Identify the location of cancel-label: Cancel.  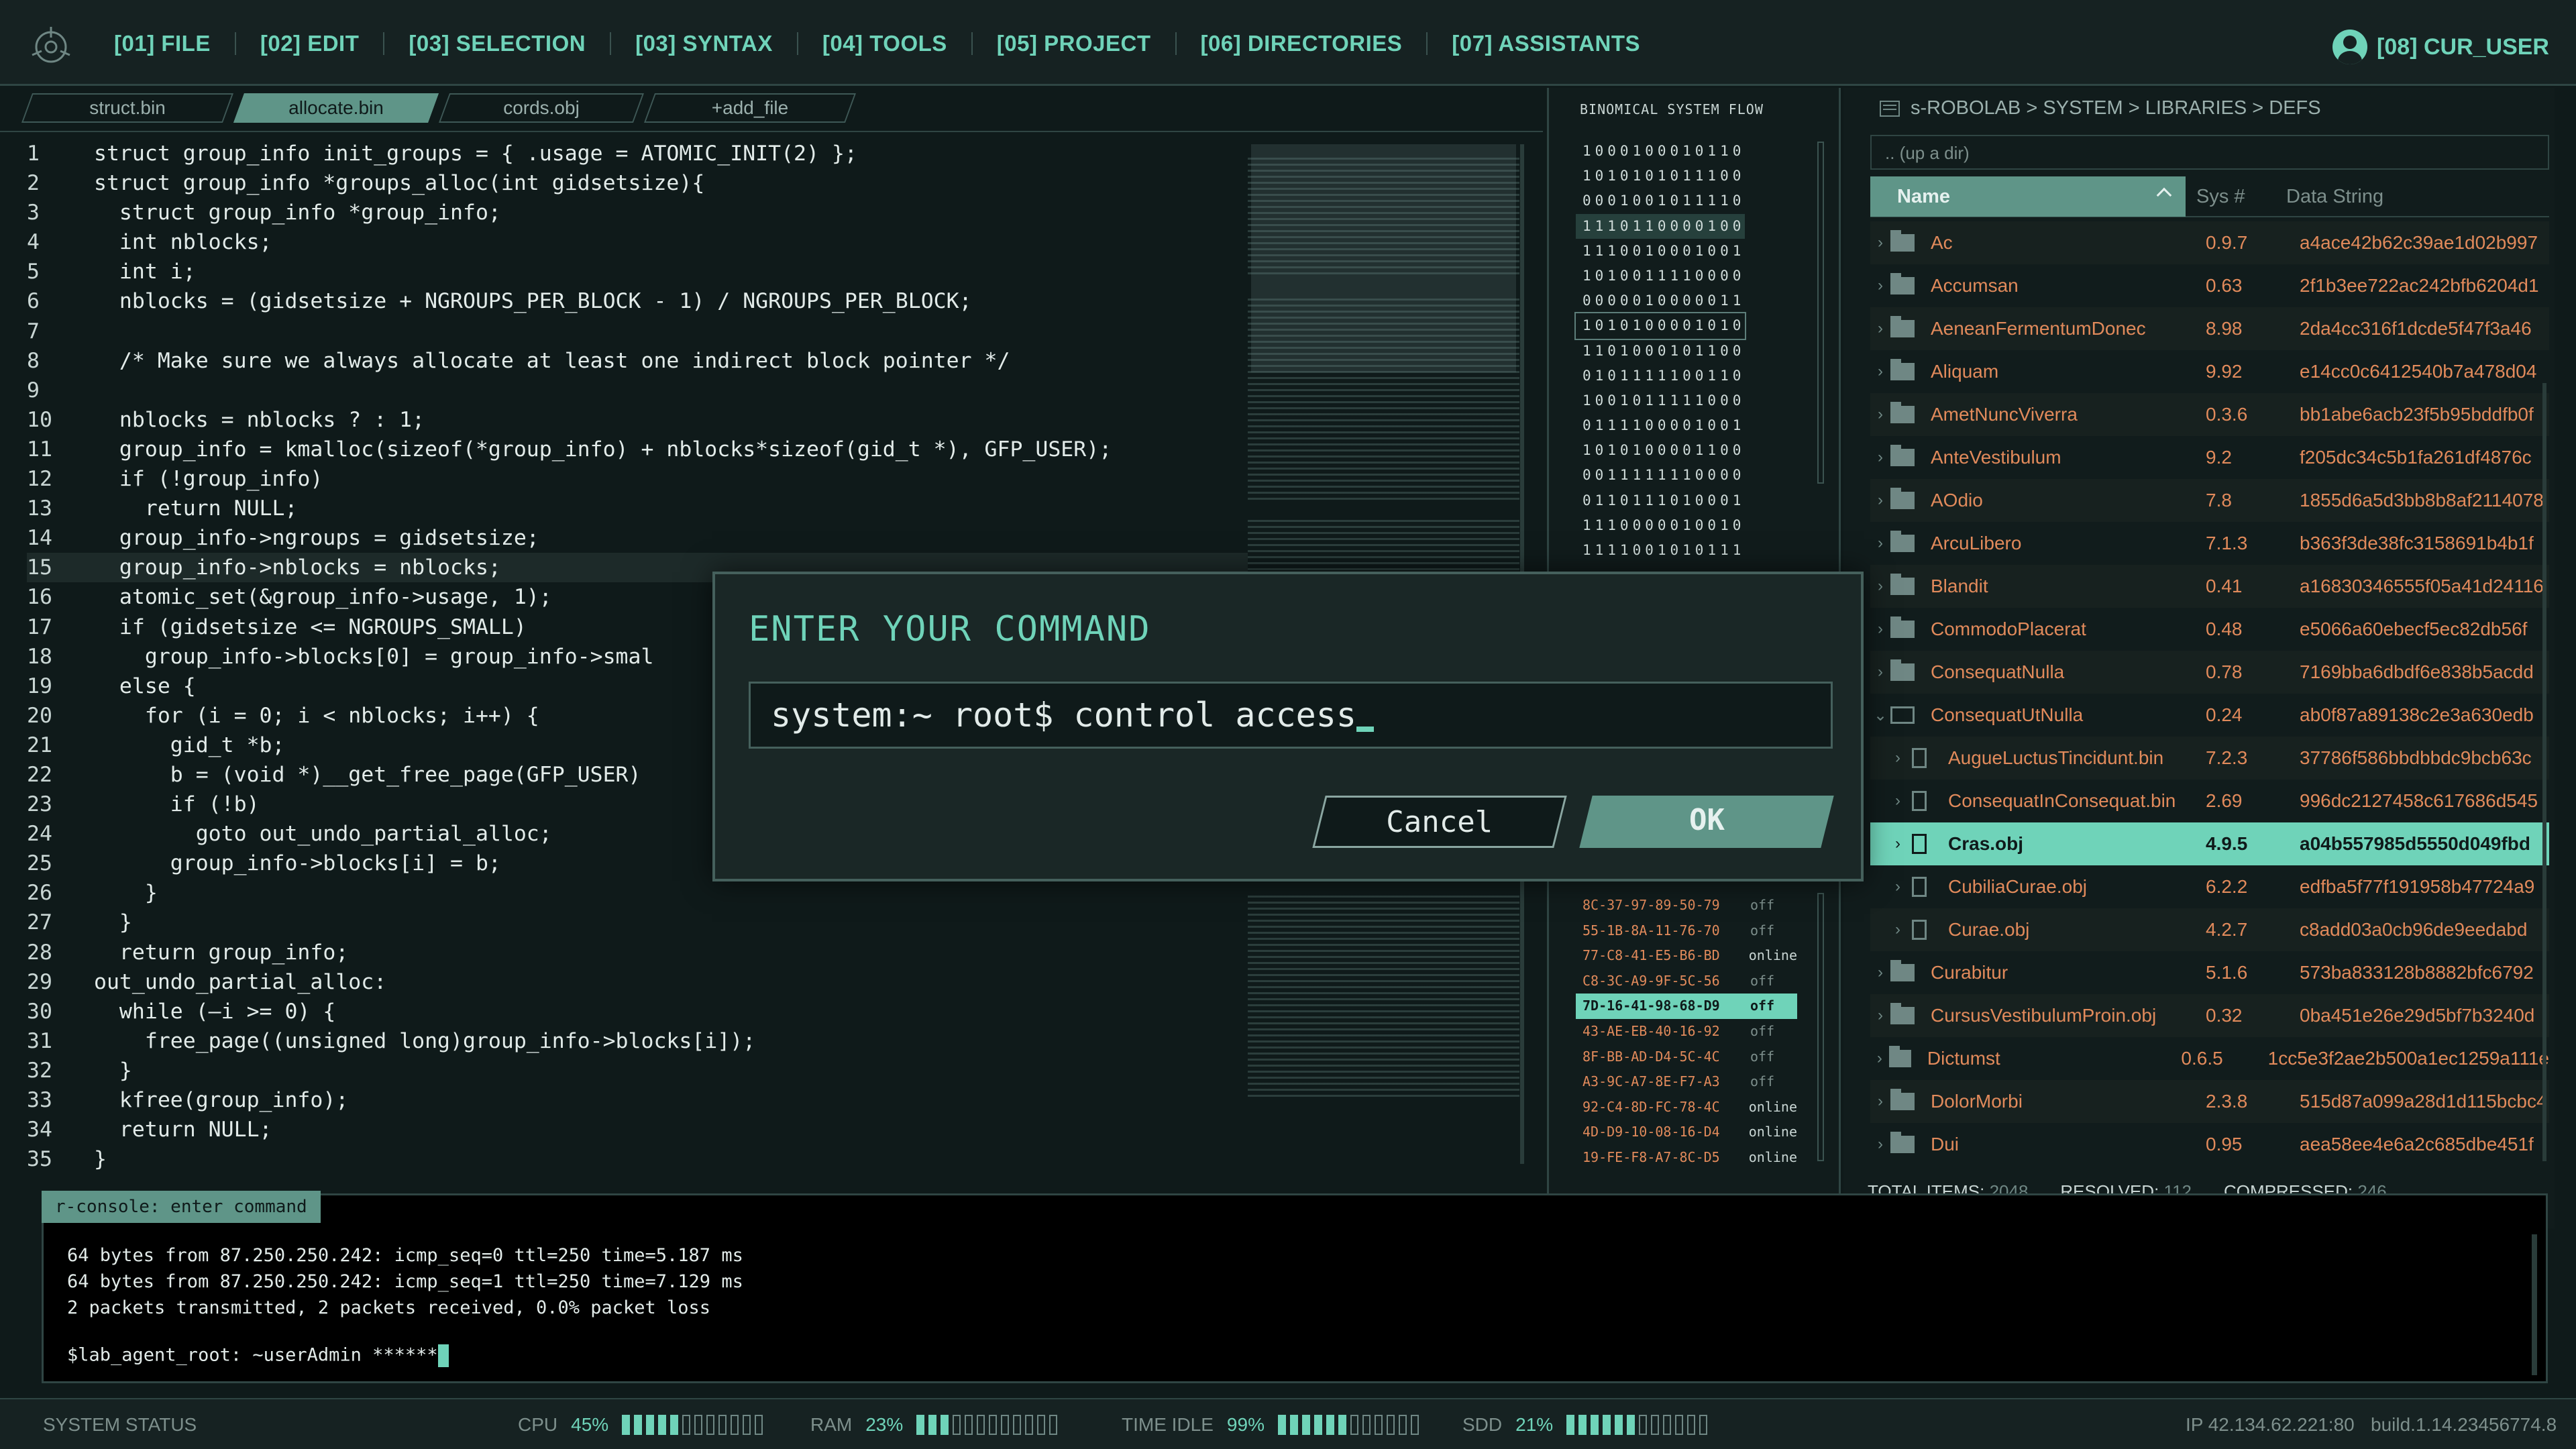
(1439, 822).